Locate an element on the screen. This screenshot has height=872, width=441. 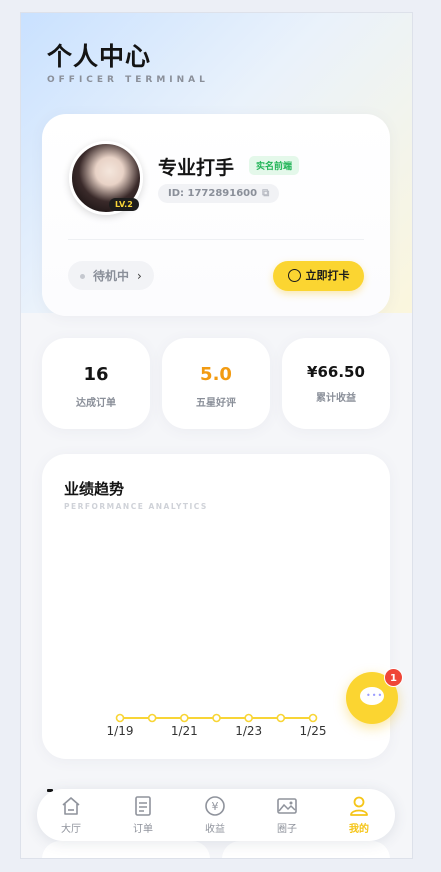
status-dot-icon is located at coordinates (82, 276).